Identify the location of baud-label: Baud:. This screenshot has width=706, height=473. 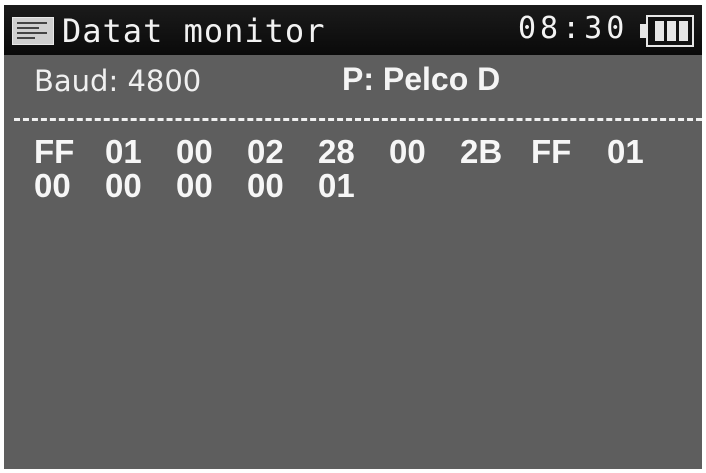
(76, 81).